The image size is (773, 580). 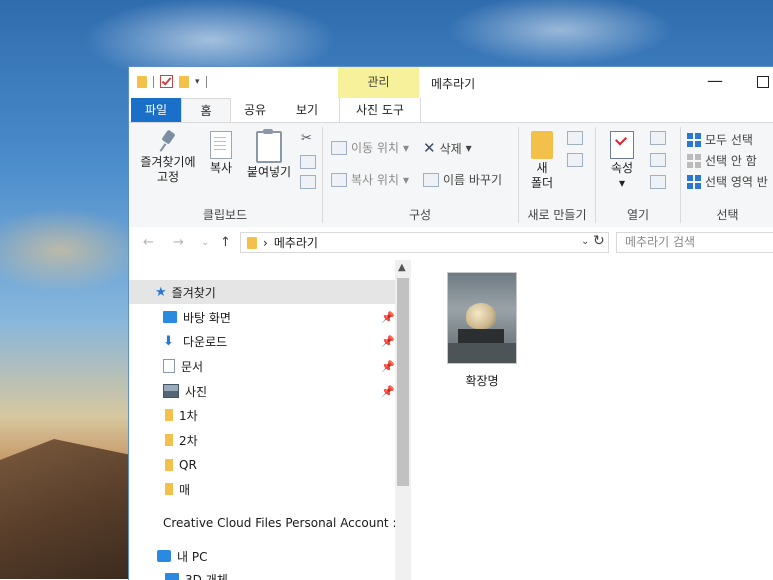 What do you see at coordinates (270, 366) in the screenshot?
I see `nav-item-documents: 문서 📌` at bounding box center [270, 366].